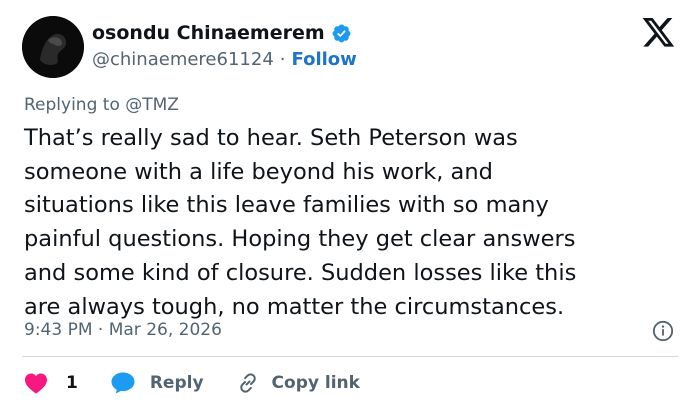 The image size is (700, 410). What do you see at coordinates (123, 330) in the screenshot?
I see `timestamp: 9:43 PM · Mar 26, 2026` at bounding box center [123, 330].